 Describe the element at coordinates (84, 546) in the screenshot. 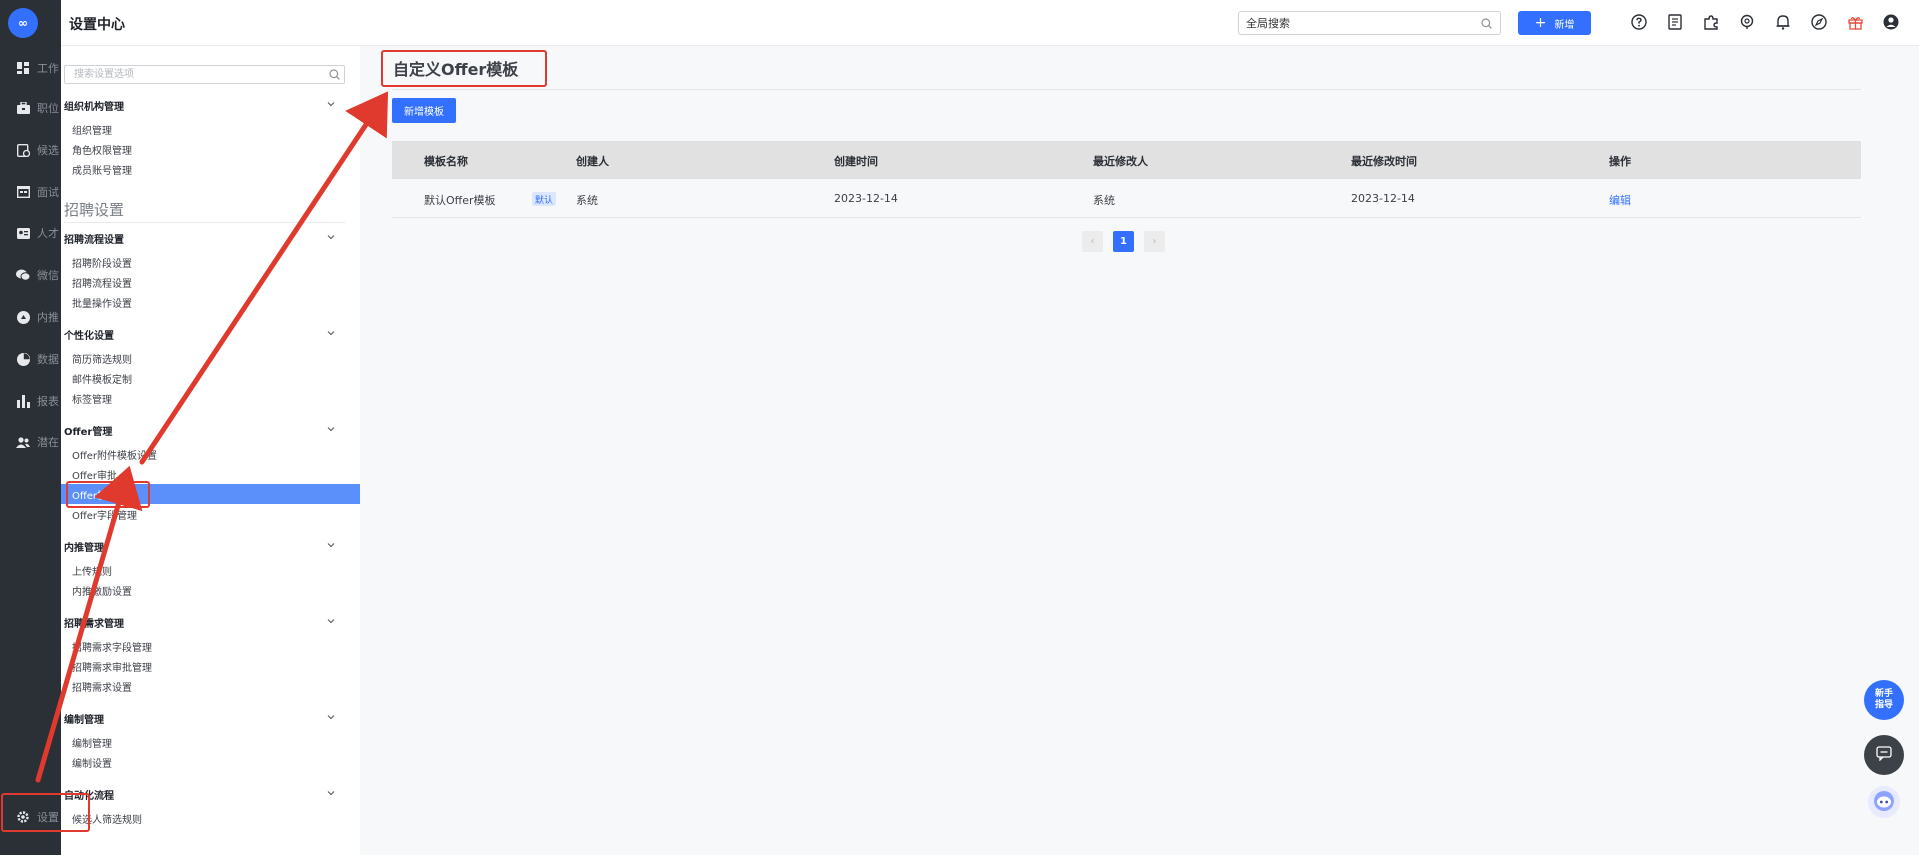

I see `group-title-referral: 内推管理` at that location.